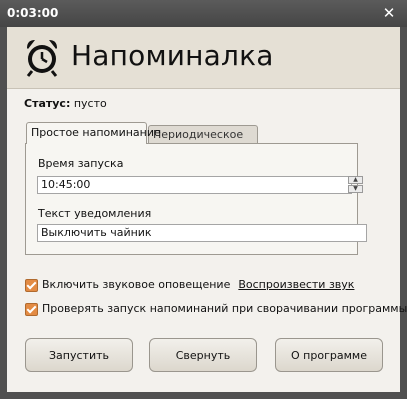  What do you see at coordinates (95, 213) in the screenshot?
I see `text-label: Текст уведомления` at bounding box center [95, 213].